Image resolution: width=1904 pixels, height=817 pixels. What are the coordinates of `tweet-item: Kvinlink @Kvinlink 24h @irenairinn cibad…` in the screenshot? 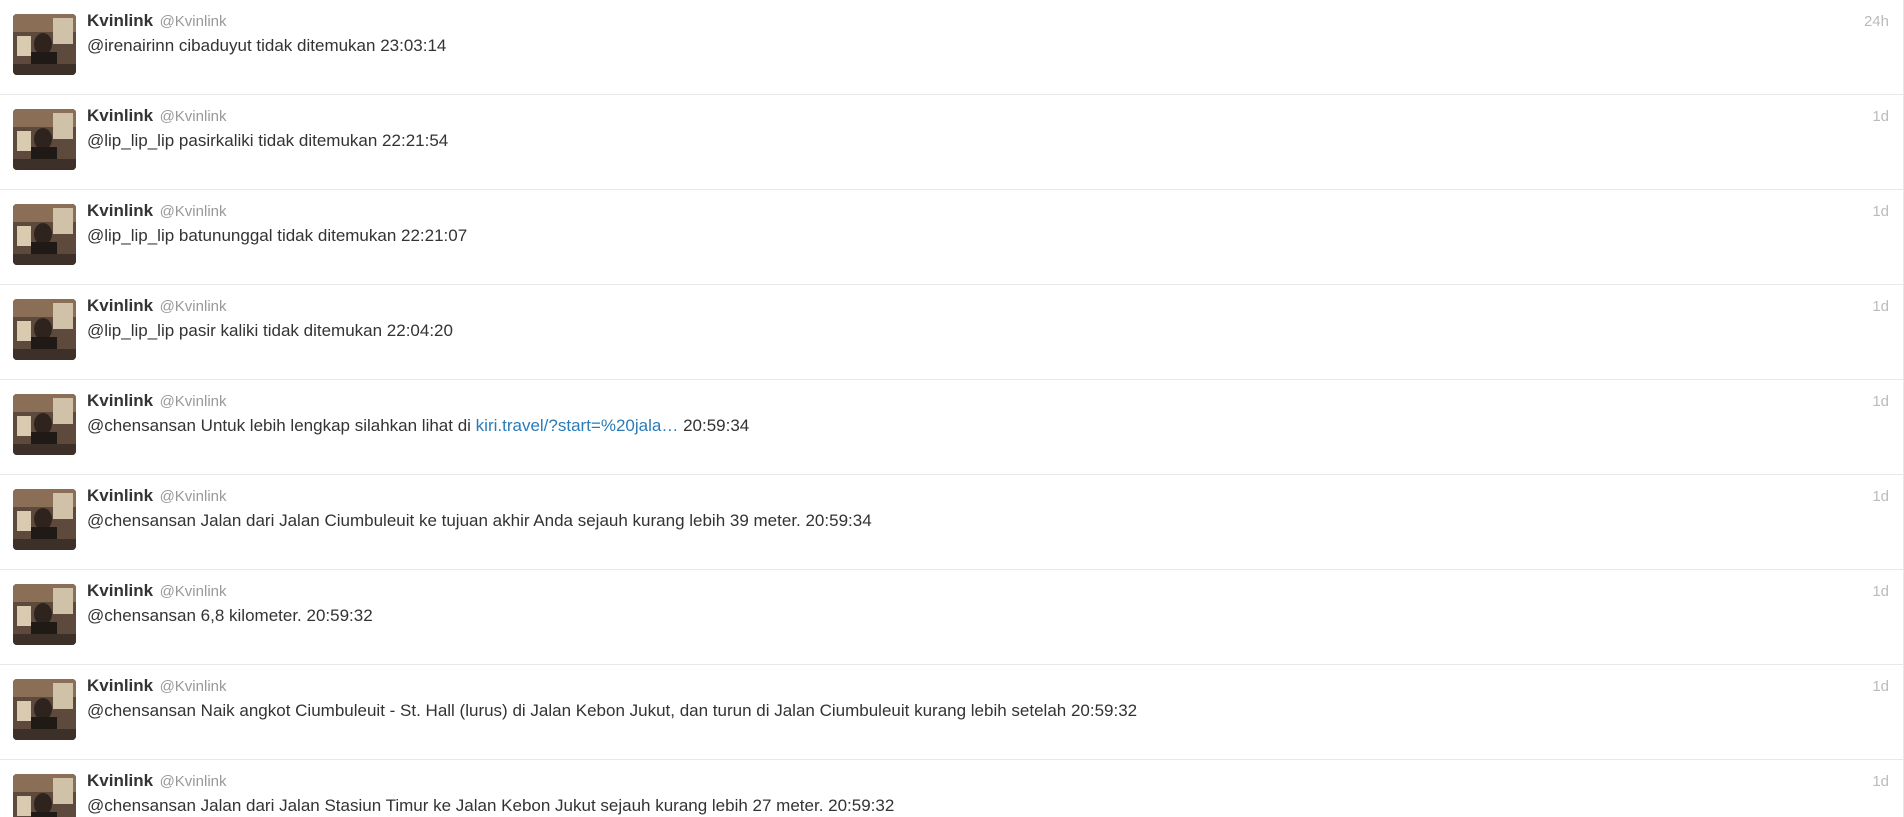 It's located at (951, 47).